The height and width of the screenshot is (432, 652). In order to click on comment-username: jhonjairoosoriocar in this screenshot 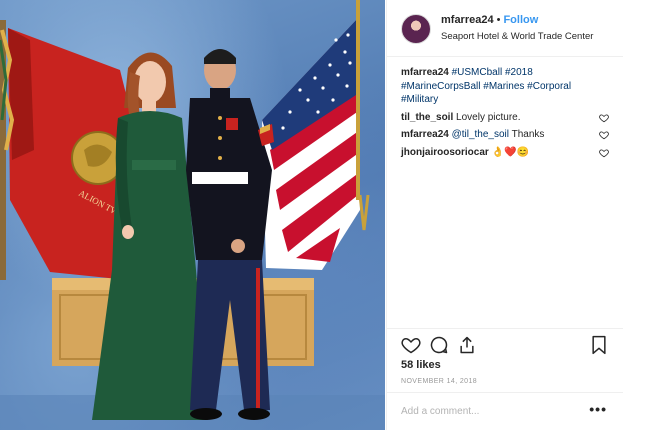, I will do `click(445, 152)`.